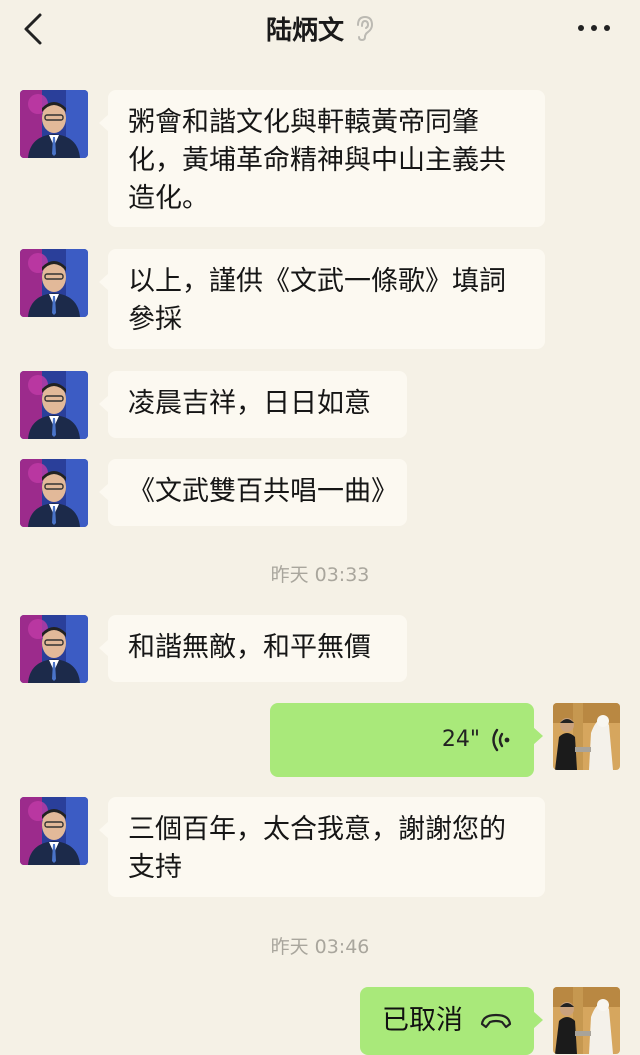 The image size is (640, 1055). I want to click on message-bubble: 粥會和諧文化與軒轅黃帝同肇化，黃埔革命精神與中山主義共造化。, so click(322, 158).